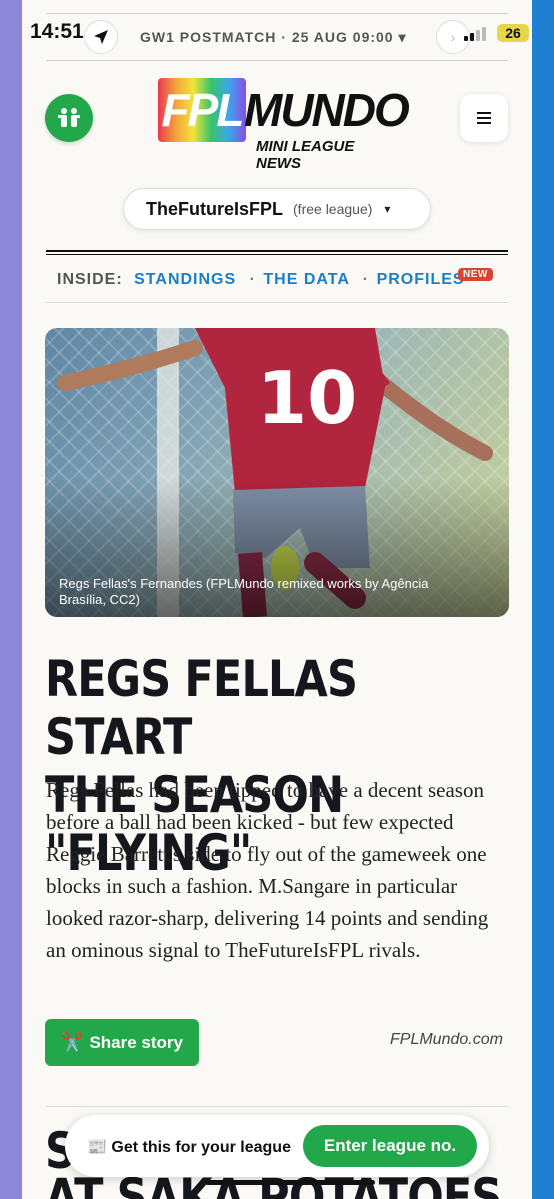  What do you see at coordinates (513, 33) in the screenshot?
I see `battery-icon: 26` at bounding box center [513, 33].